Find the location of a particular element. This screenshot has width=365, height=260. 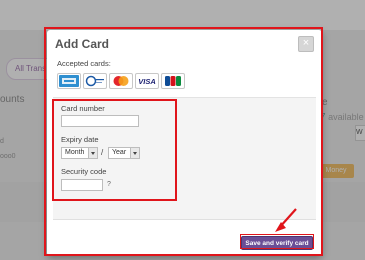

annotation-highlight-form is located at coordinates (114, 150).